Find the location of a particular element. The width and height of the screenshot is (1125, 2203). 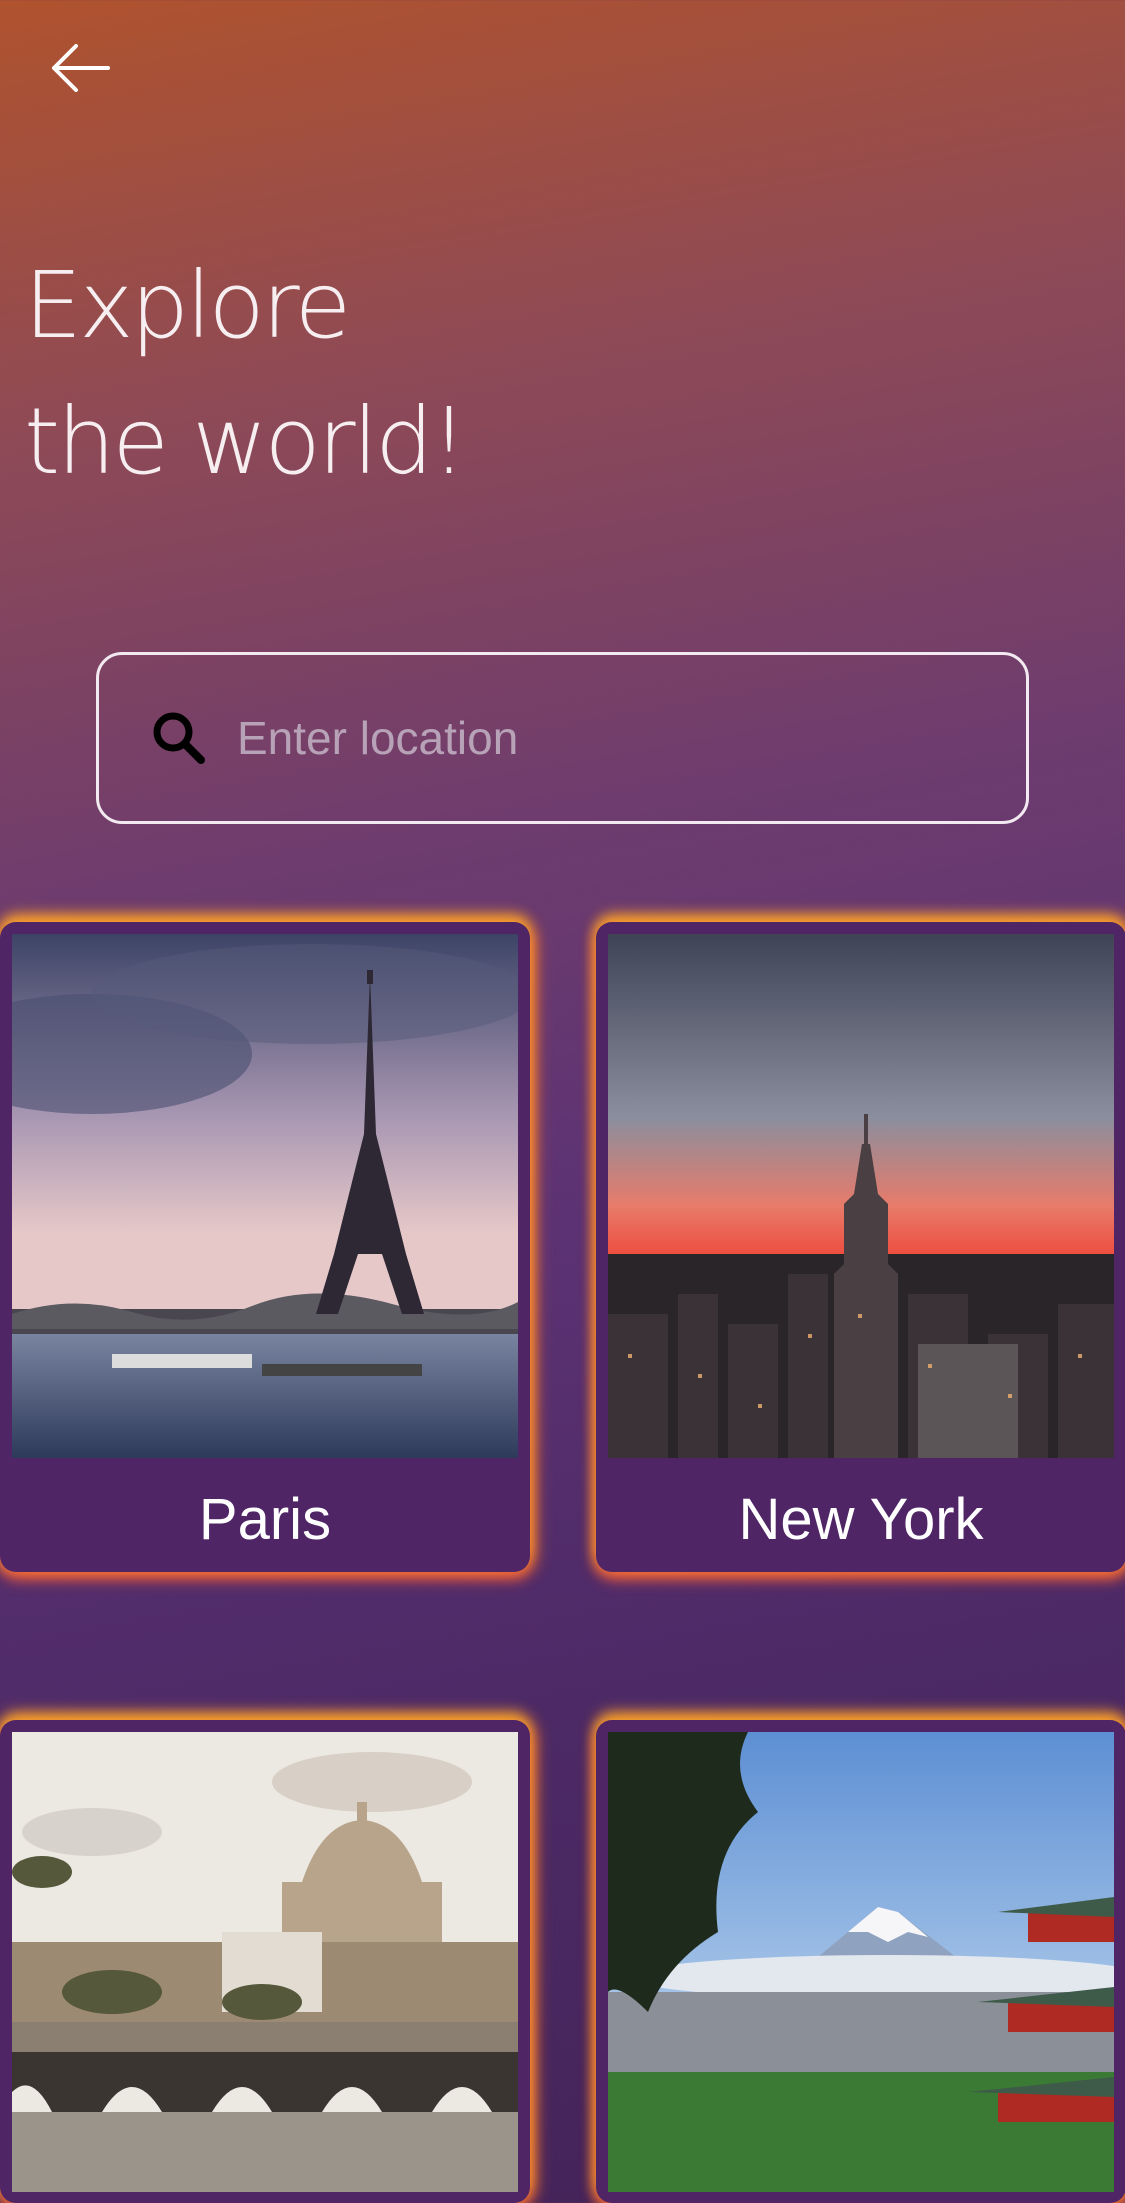

title-line-1: Explore is located at coordinates (187, 305).